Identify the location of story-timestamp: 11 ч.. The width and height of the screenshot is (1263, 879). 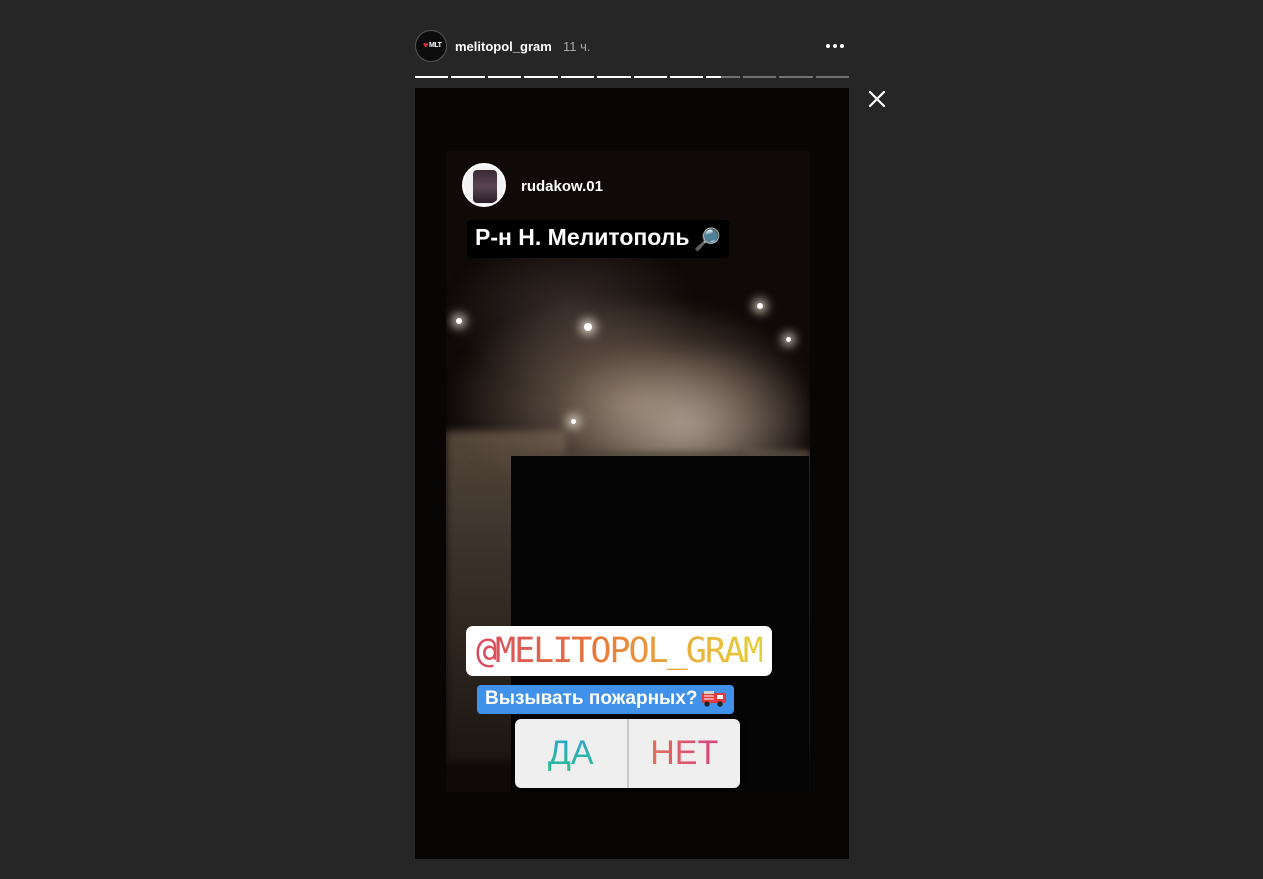
(577, 46).